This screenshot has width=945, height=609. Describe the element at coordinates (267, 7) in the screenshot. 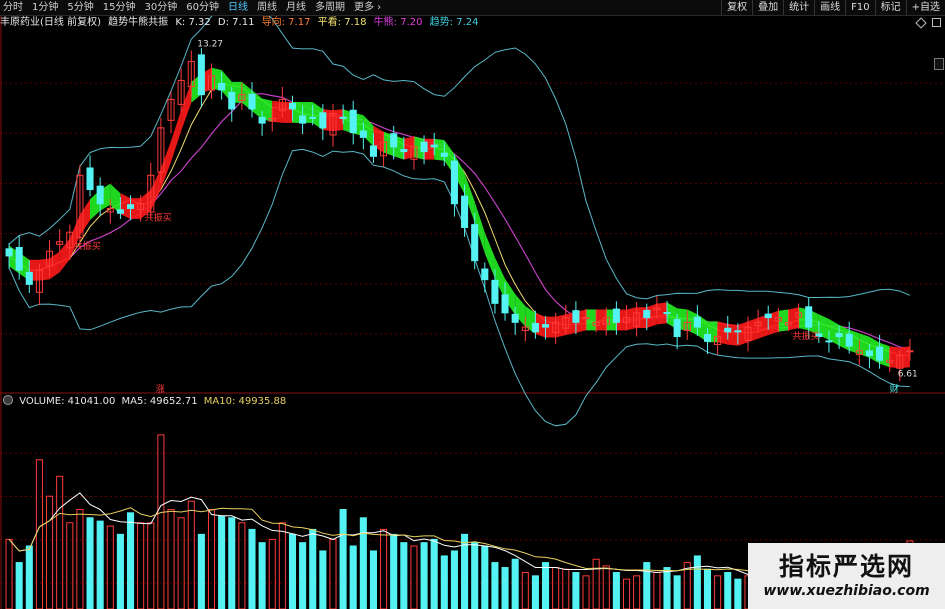

I see `tab-7: 周线` at that location.